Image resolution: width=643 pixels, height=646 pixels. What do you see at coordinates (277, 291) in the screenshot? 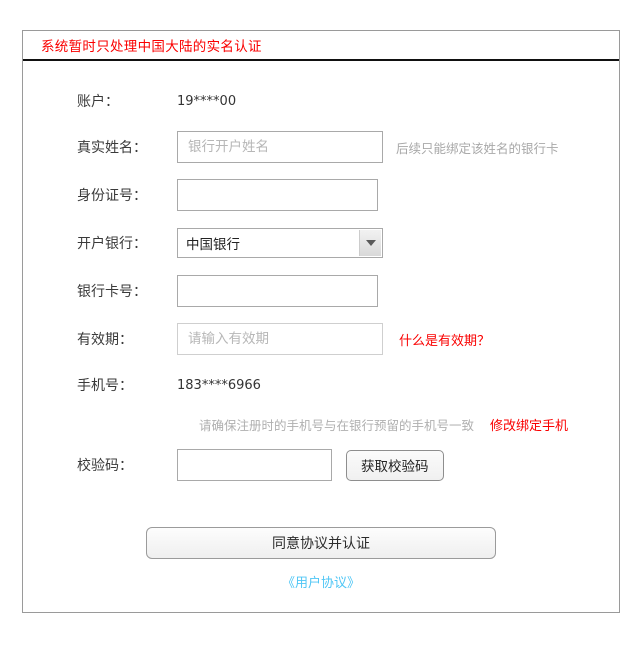
I see `card-number-input` at bounding box center [277, 291].